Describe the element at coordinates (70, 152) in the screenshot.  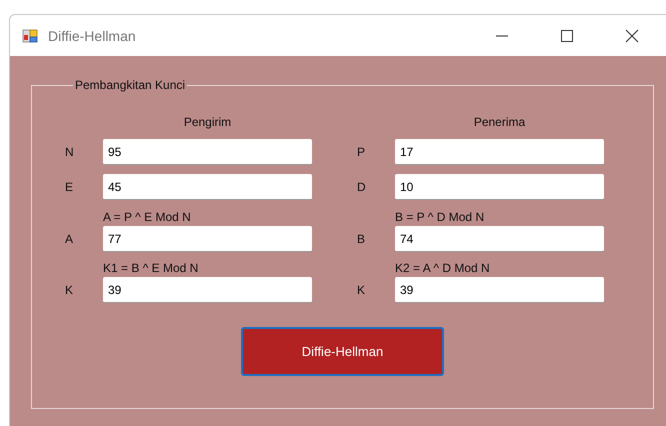
I see `field-label: N` at that location.